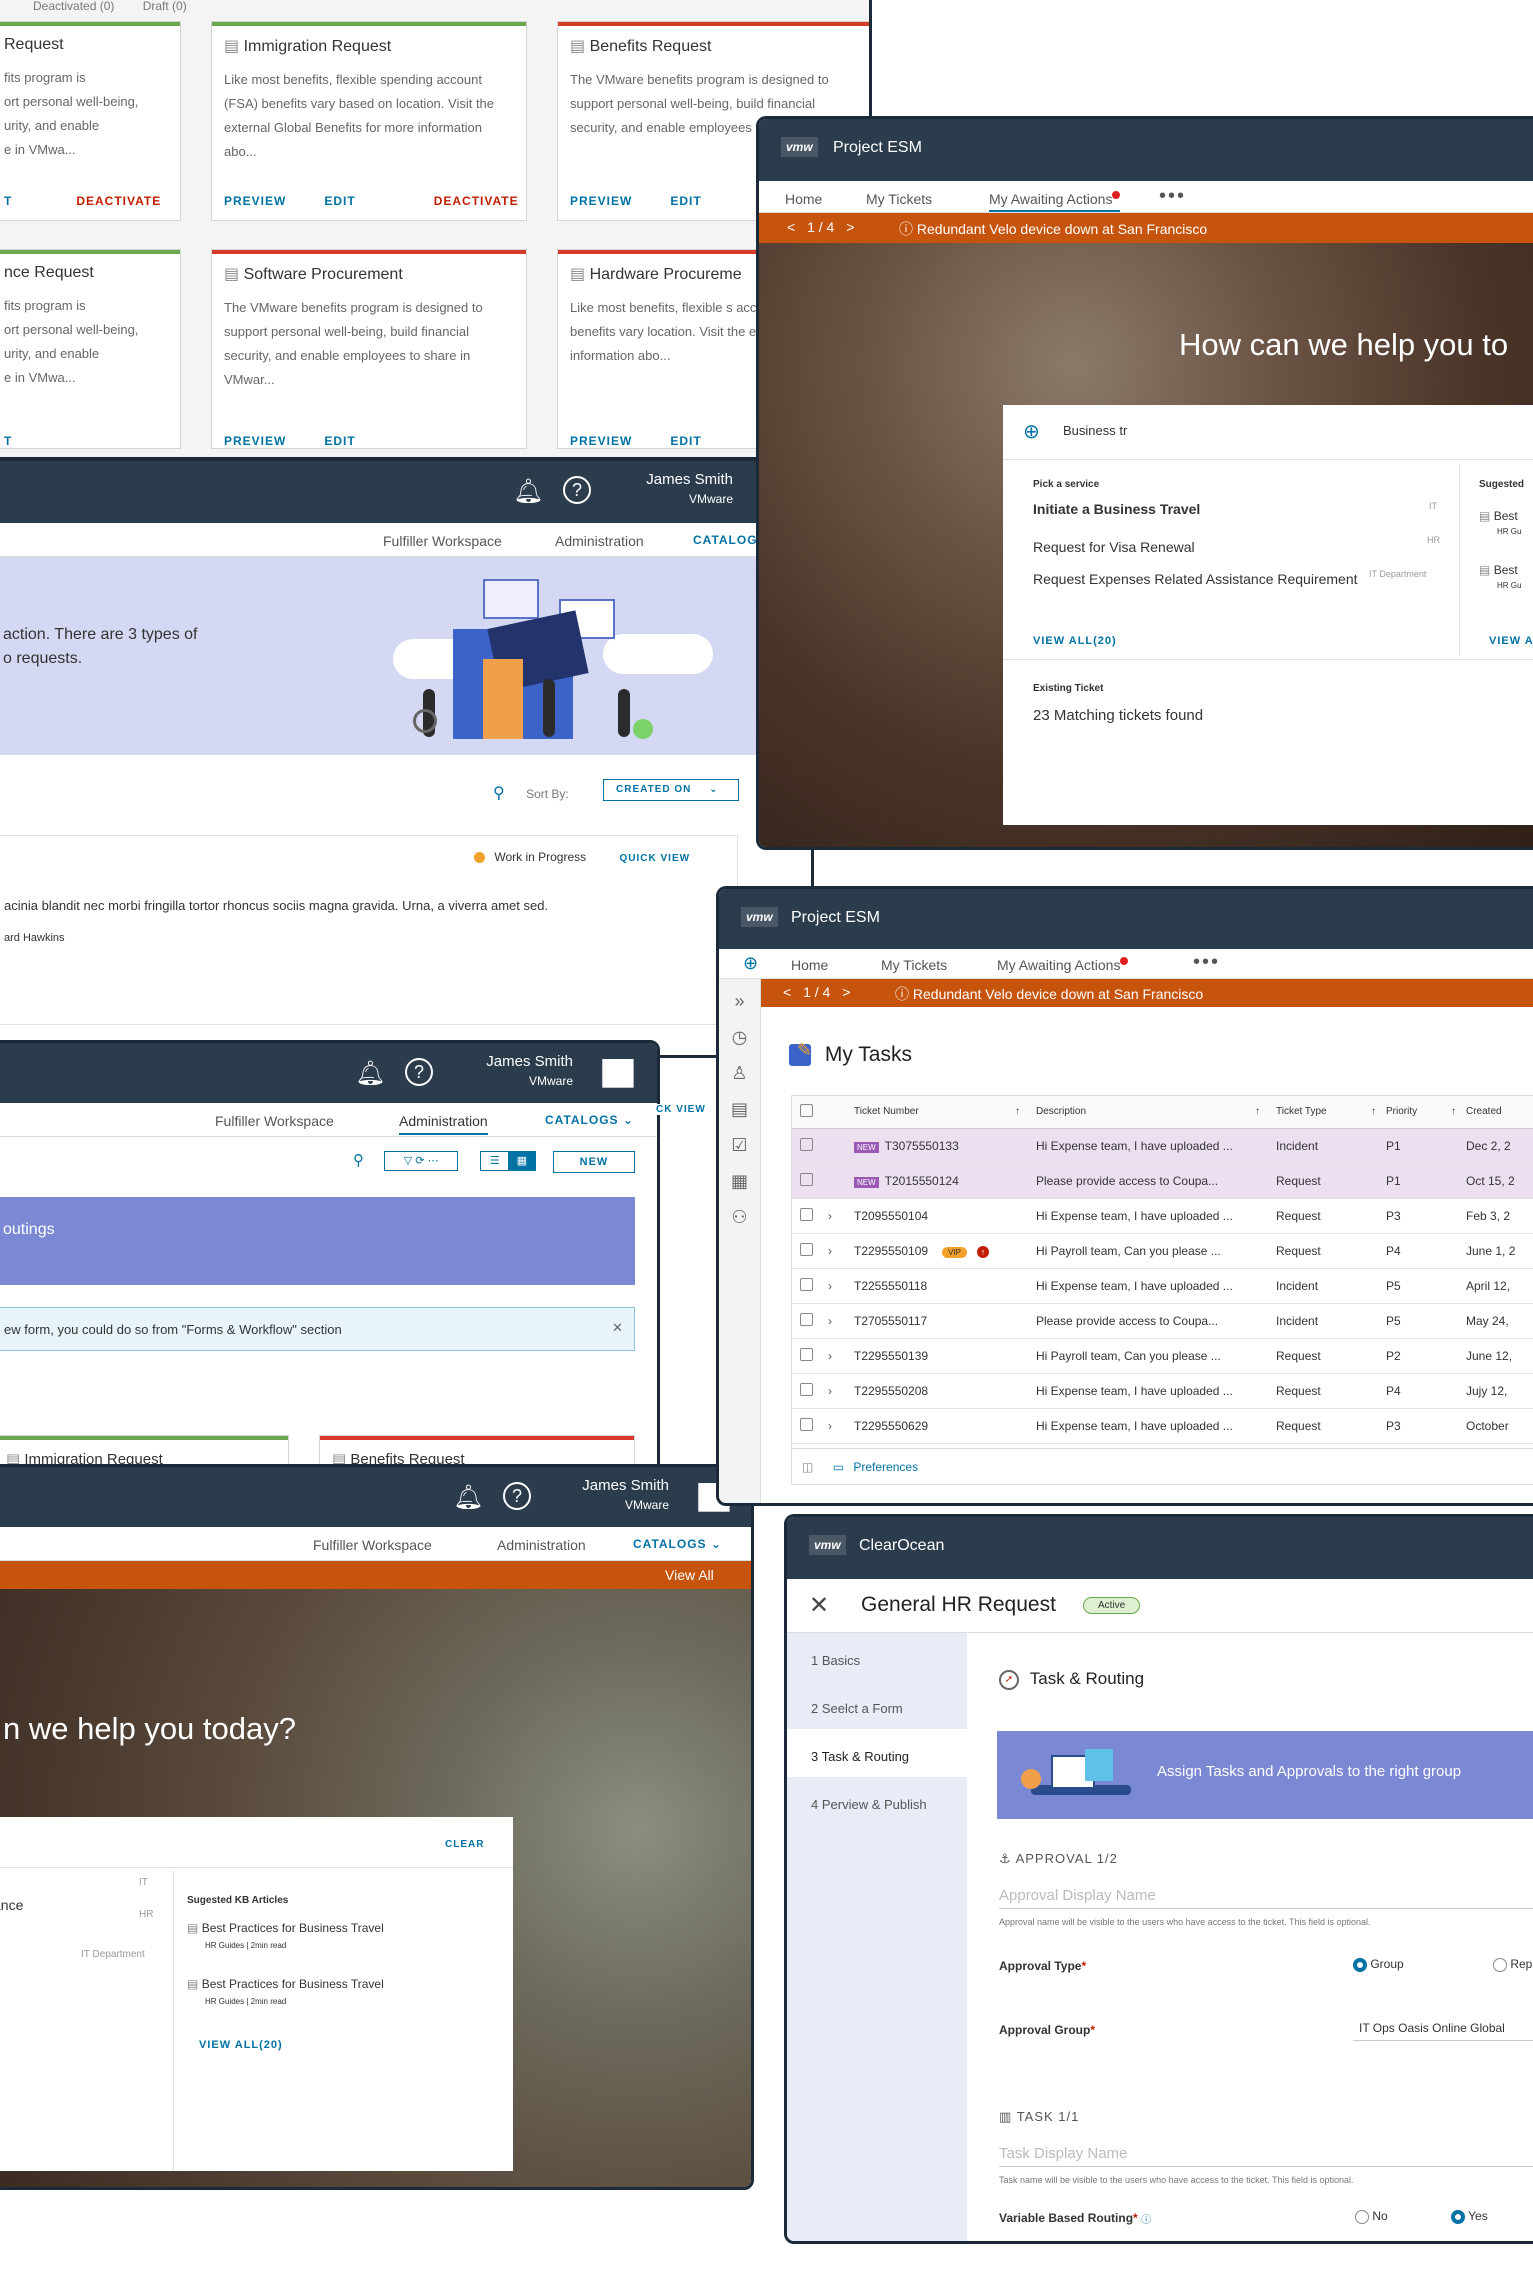 The height and width of the screenshot is (2276, 1533). I want to click on close-icon: ✕, so click(819, 1605).